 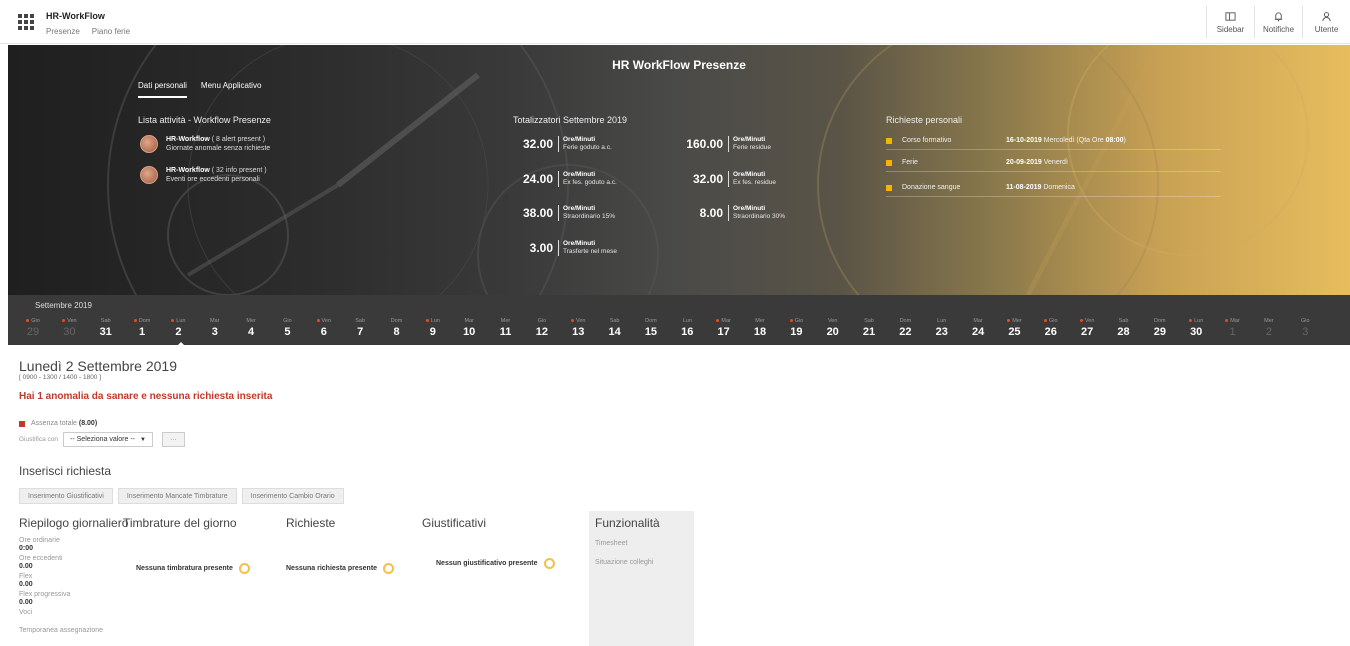 What do you see at coordinates (177, 496) in the screenshot?
I see `insert-missed-punches-button: Inserimento Mancate Timbrature` at bounding box center [177, 496].